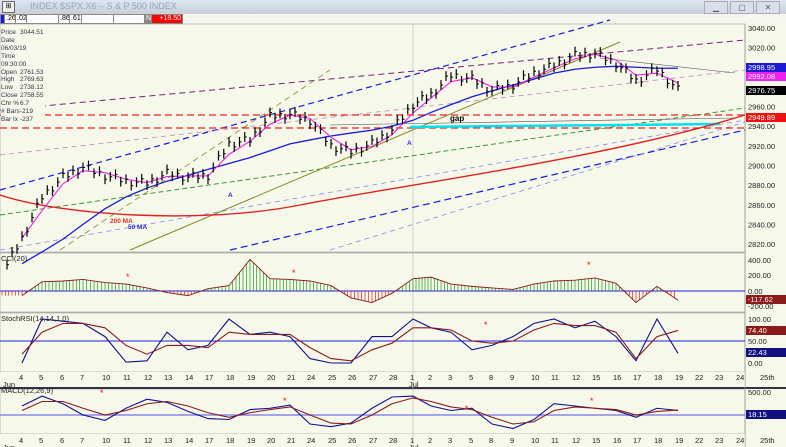 This screenshot has height=447, width=786. What do you see at coordinates (761, 107) in the screenshot?
I see `y-tick-label: 2960.00` at bounding box center [761, 107].